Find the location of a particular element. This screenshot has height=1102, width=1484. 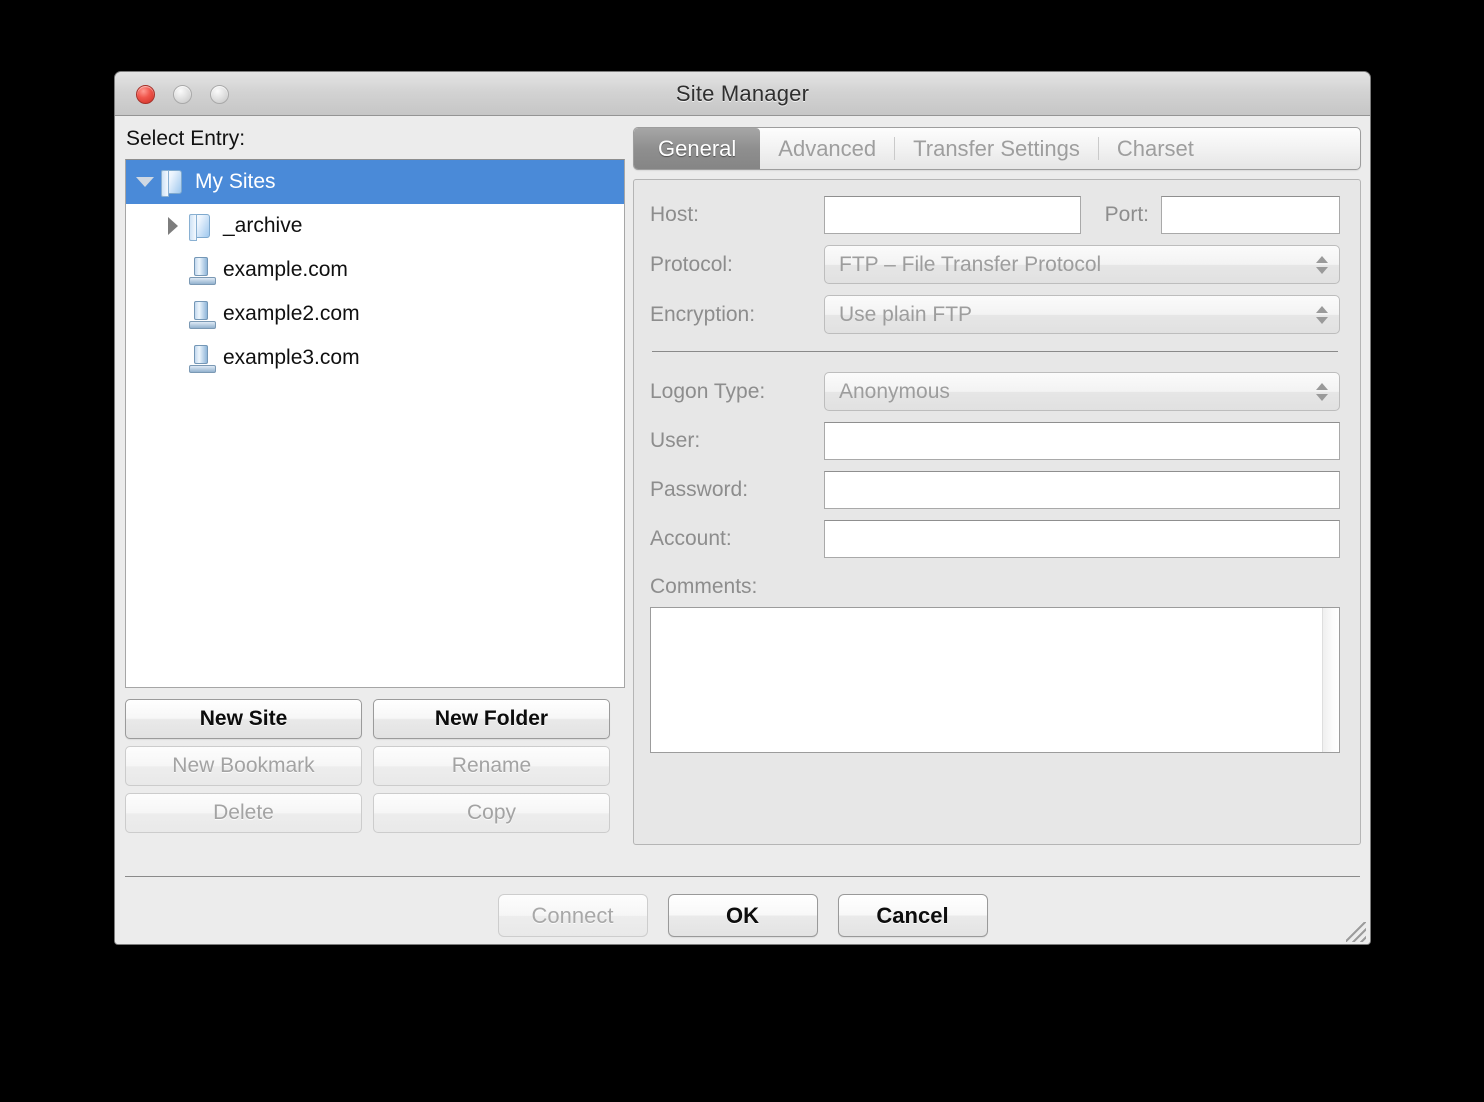

tab-charset: Charset is located at coordinates (1155, 148).